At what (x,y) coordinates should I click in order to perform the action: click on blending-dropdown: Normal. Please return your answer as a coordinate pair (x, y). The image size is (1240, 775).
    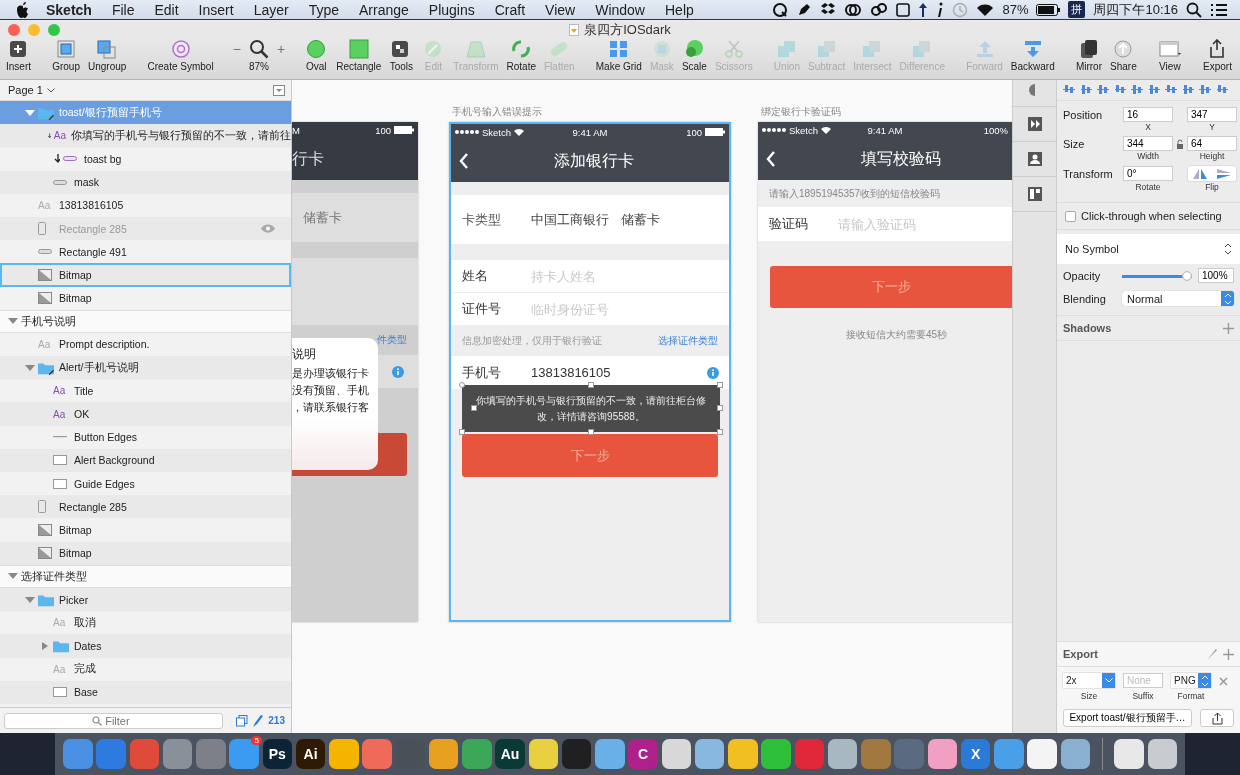
    Looking at the image, I should click on (1178, 298).